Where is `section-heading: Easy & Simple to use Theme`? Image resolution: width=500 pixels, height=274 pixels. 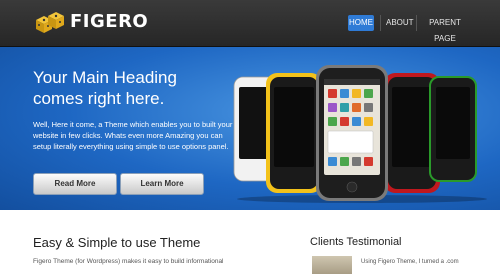 section-heading: Easy & Simple to use Theme is located at coordinates (117, 242).